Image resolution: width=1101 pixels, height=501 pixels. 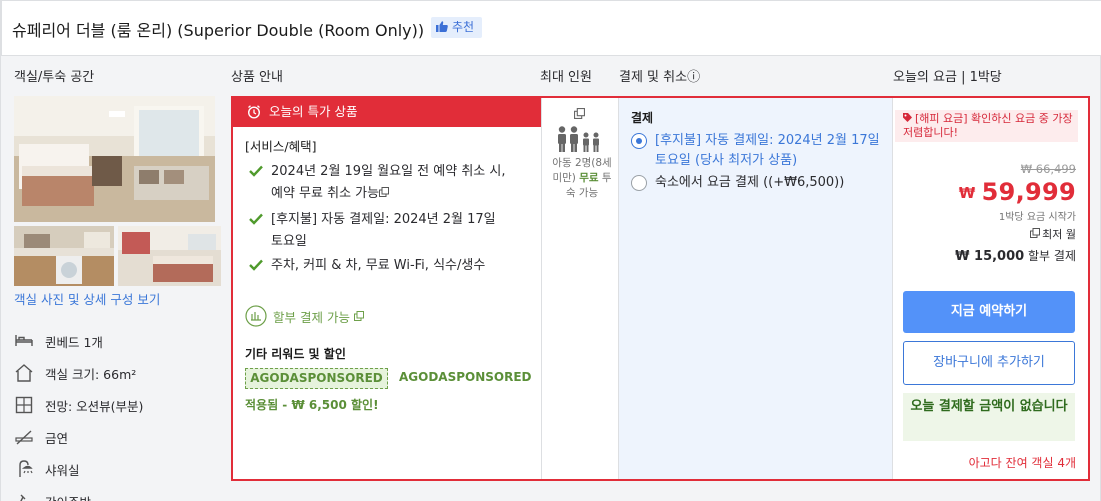 I want to click on coupon-code: AGODASPONSORED, so click(x=465, y=377).